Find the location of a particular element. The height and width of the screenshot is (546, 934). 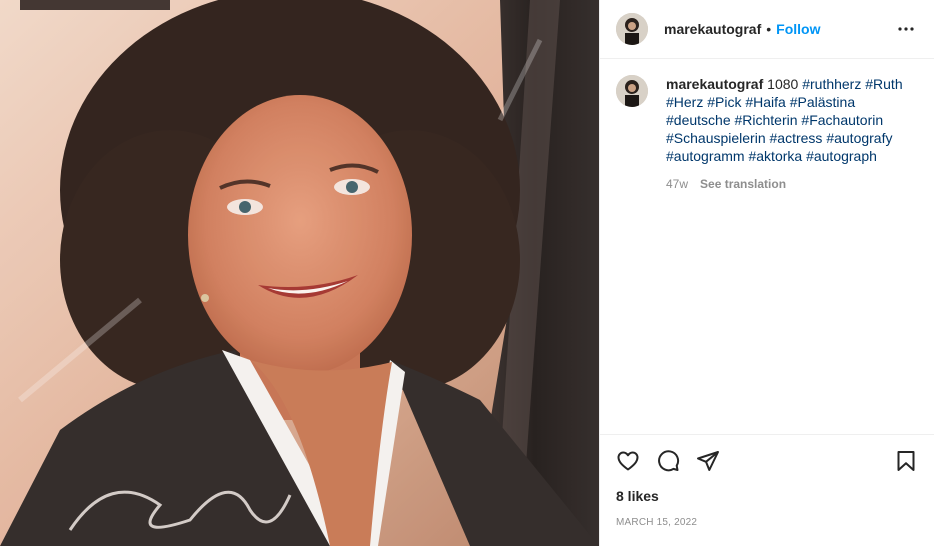

hashtag: #autogramm is located at coordinates (705, 156).